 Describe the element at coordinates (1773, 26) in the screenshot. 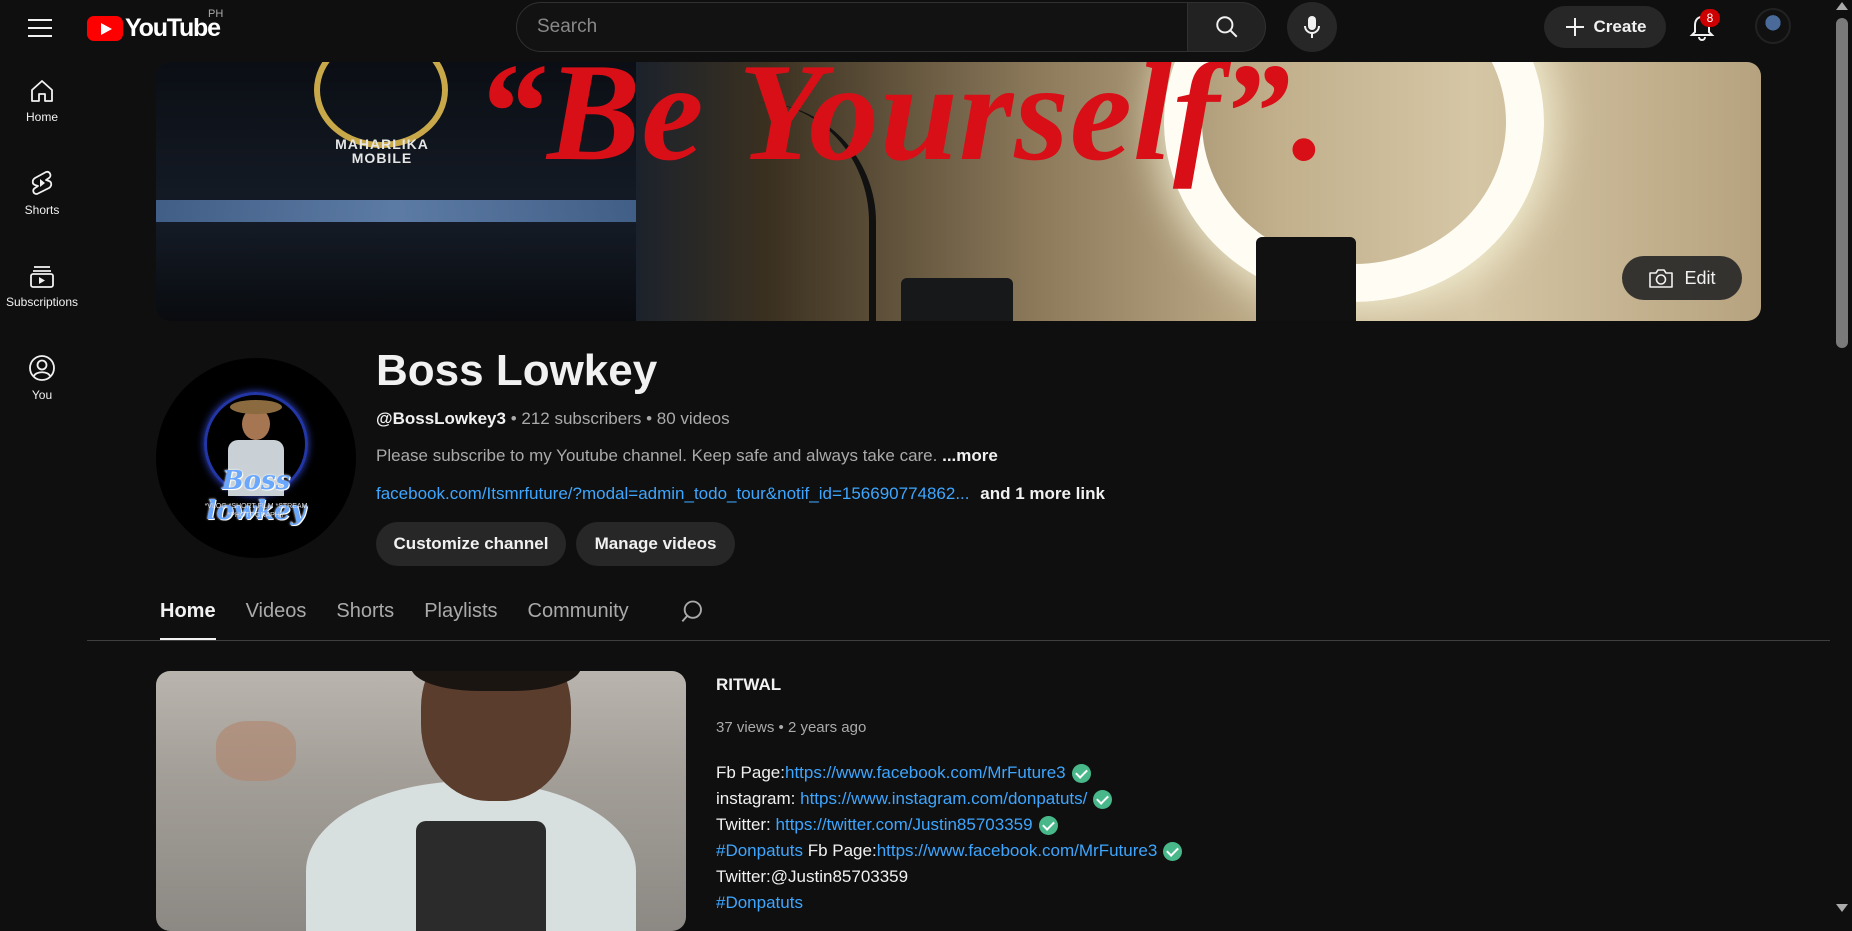

I see `account-avatar` at that location.